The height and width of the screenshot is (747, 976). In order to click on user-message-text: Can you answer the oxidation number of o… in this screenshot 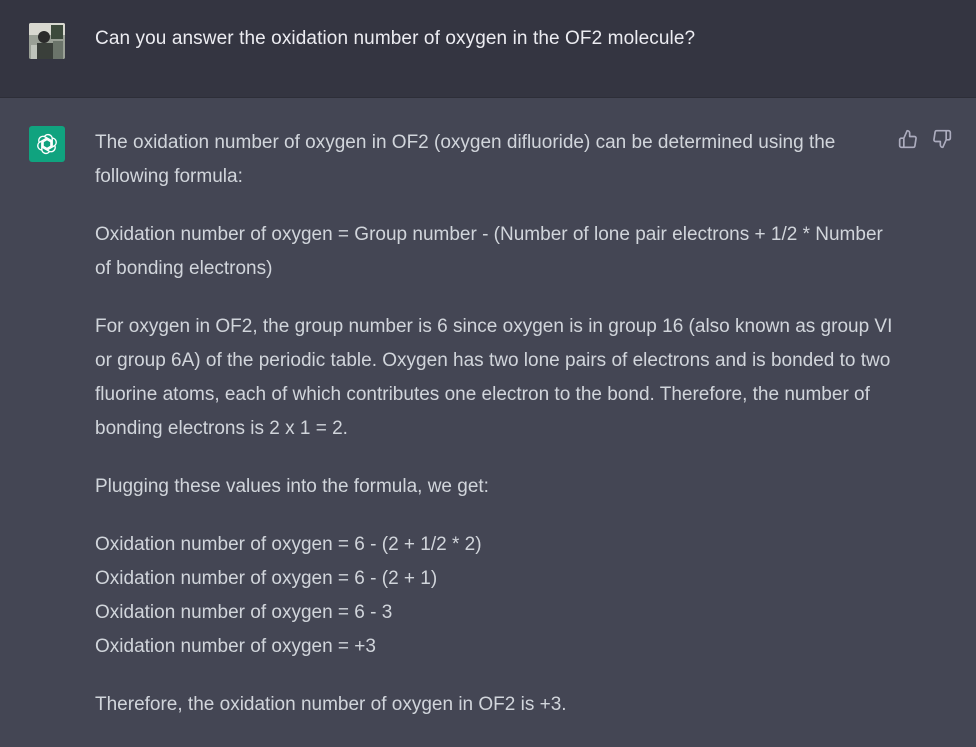, I will do `click(395, 38)`.